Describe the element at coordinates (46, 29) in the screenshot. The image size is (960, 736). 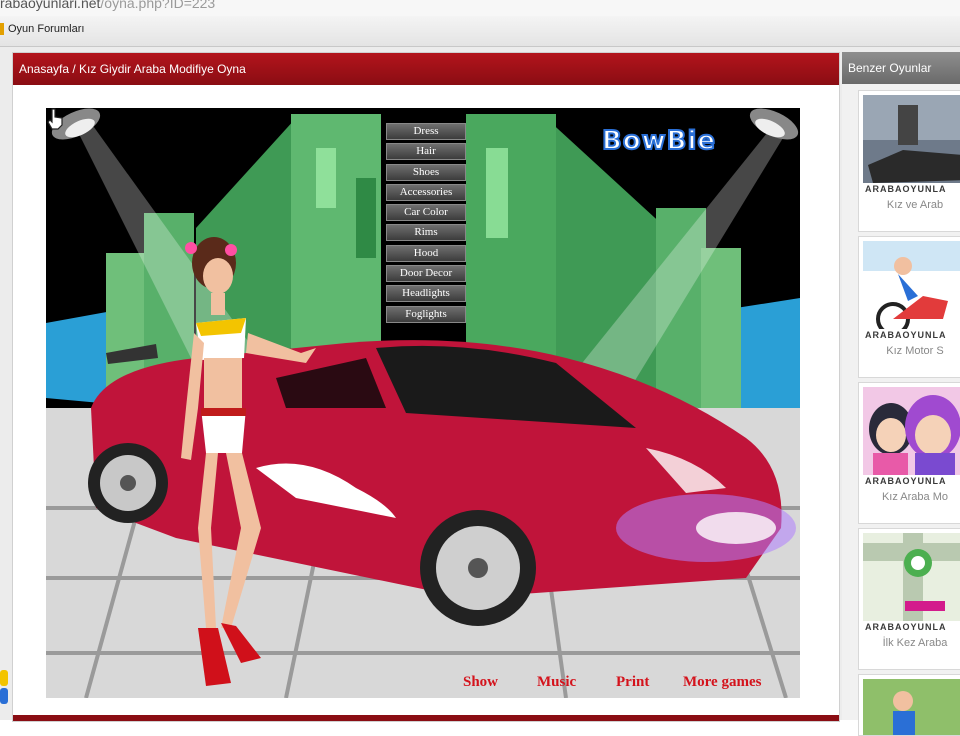
I see `bookmark-label: Oyun Forumları` at that location.